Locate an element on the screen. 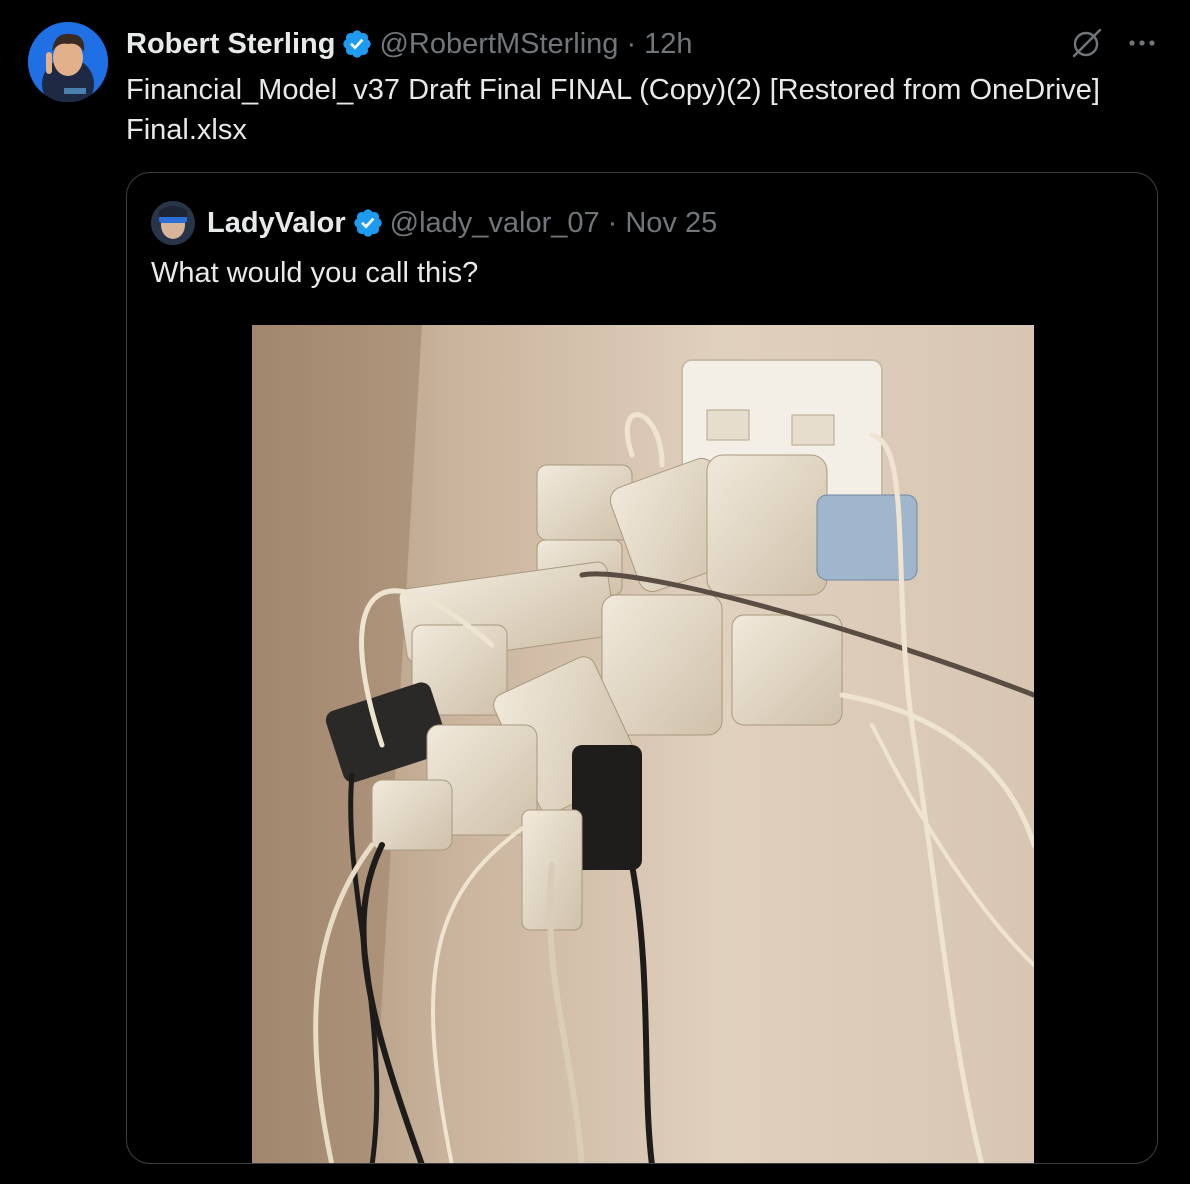 The height and width of the screenshot is (1184, 1190). quoted-author-name: LadyValor is located at coordinates (276, 223).